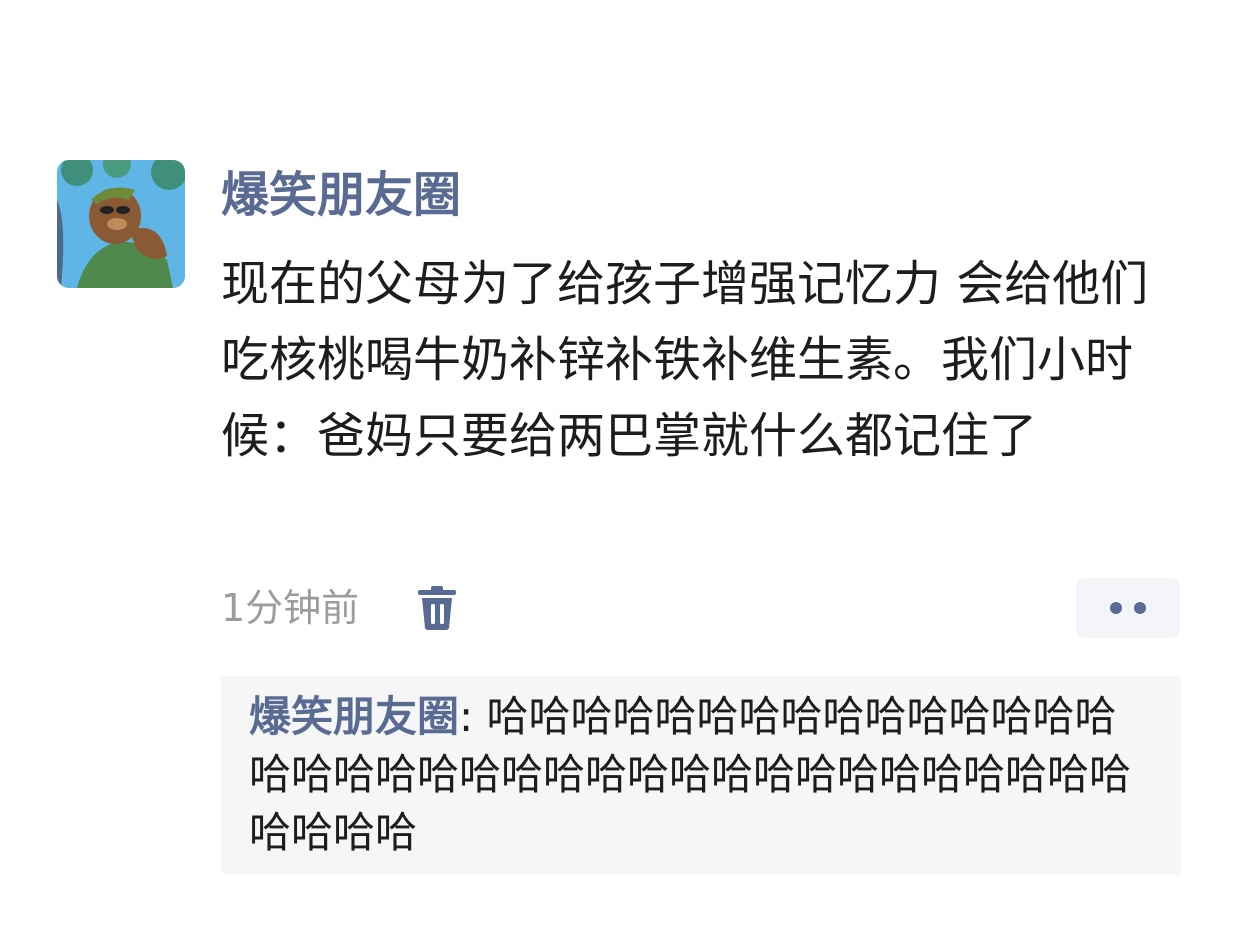 The width and height of the screenshot is (1242, 940). I want to click on trash-icon, so click(437, 608).